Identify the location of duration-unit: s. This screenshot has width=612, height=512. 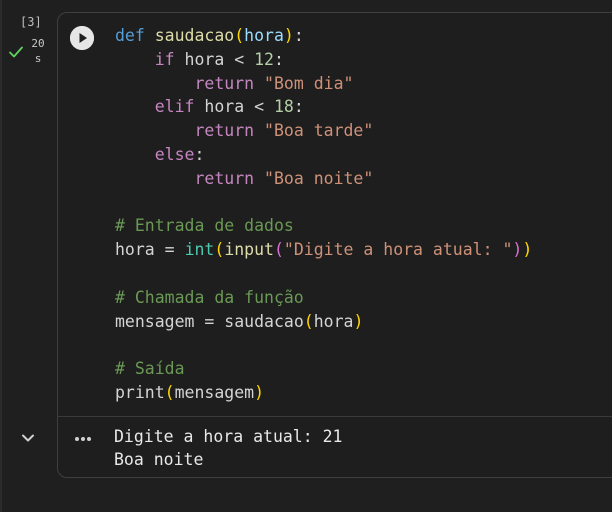
(38, 58).